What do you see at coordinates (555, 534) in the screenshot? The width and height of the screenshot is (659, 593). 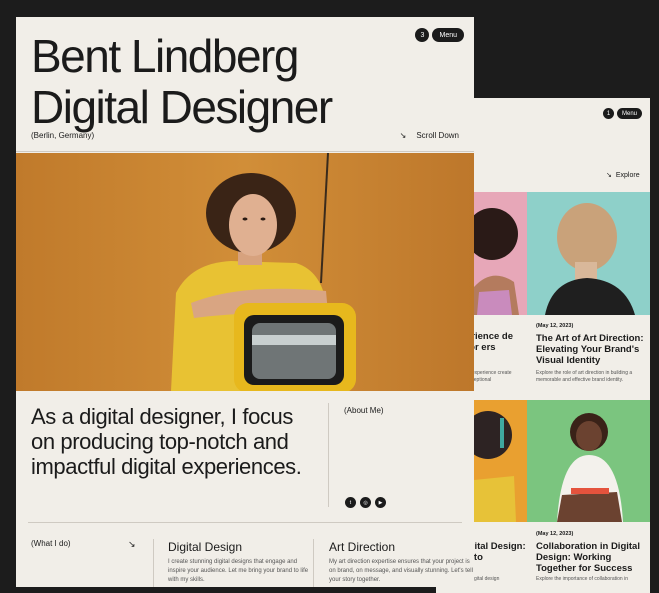 I see `card-date-4: (May 12, 2023)` at bounding box center [555, 534].